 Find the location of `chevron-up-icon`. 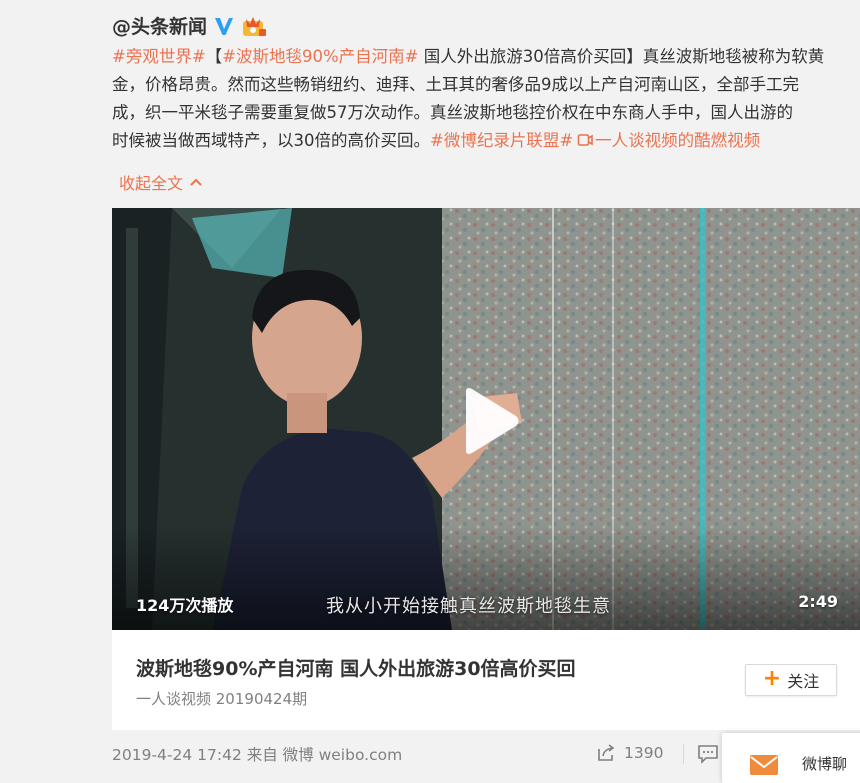

chevron-up-icon is located at coordinates (196, 182).